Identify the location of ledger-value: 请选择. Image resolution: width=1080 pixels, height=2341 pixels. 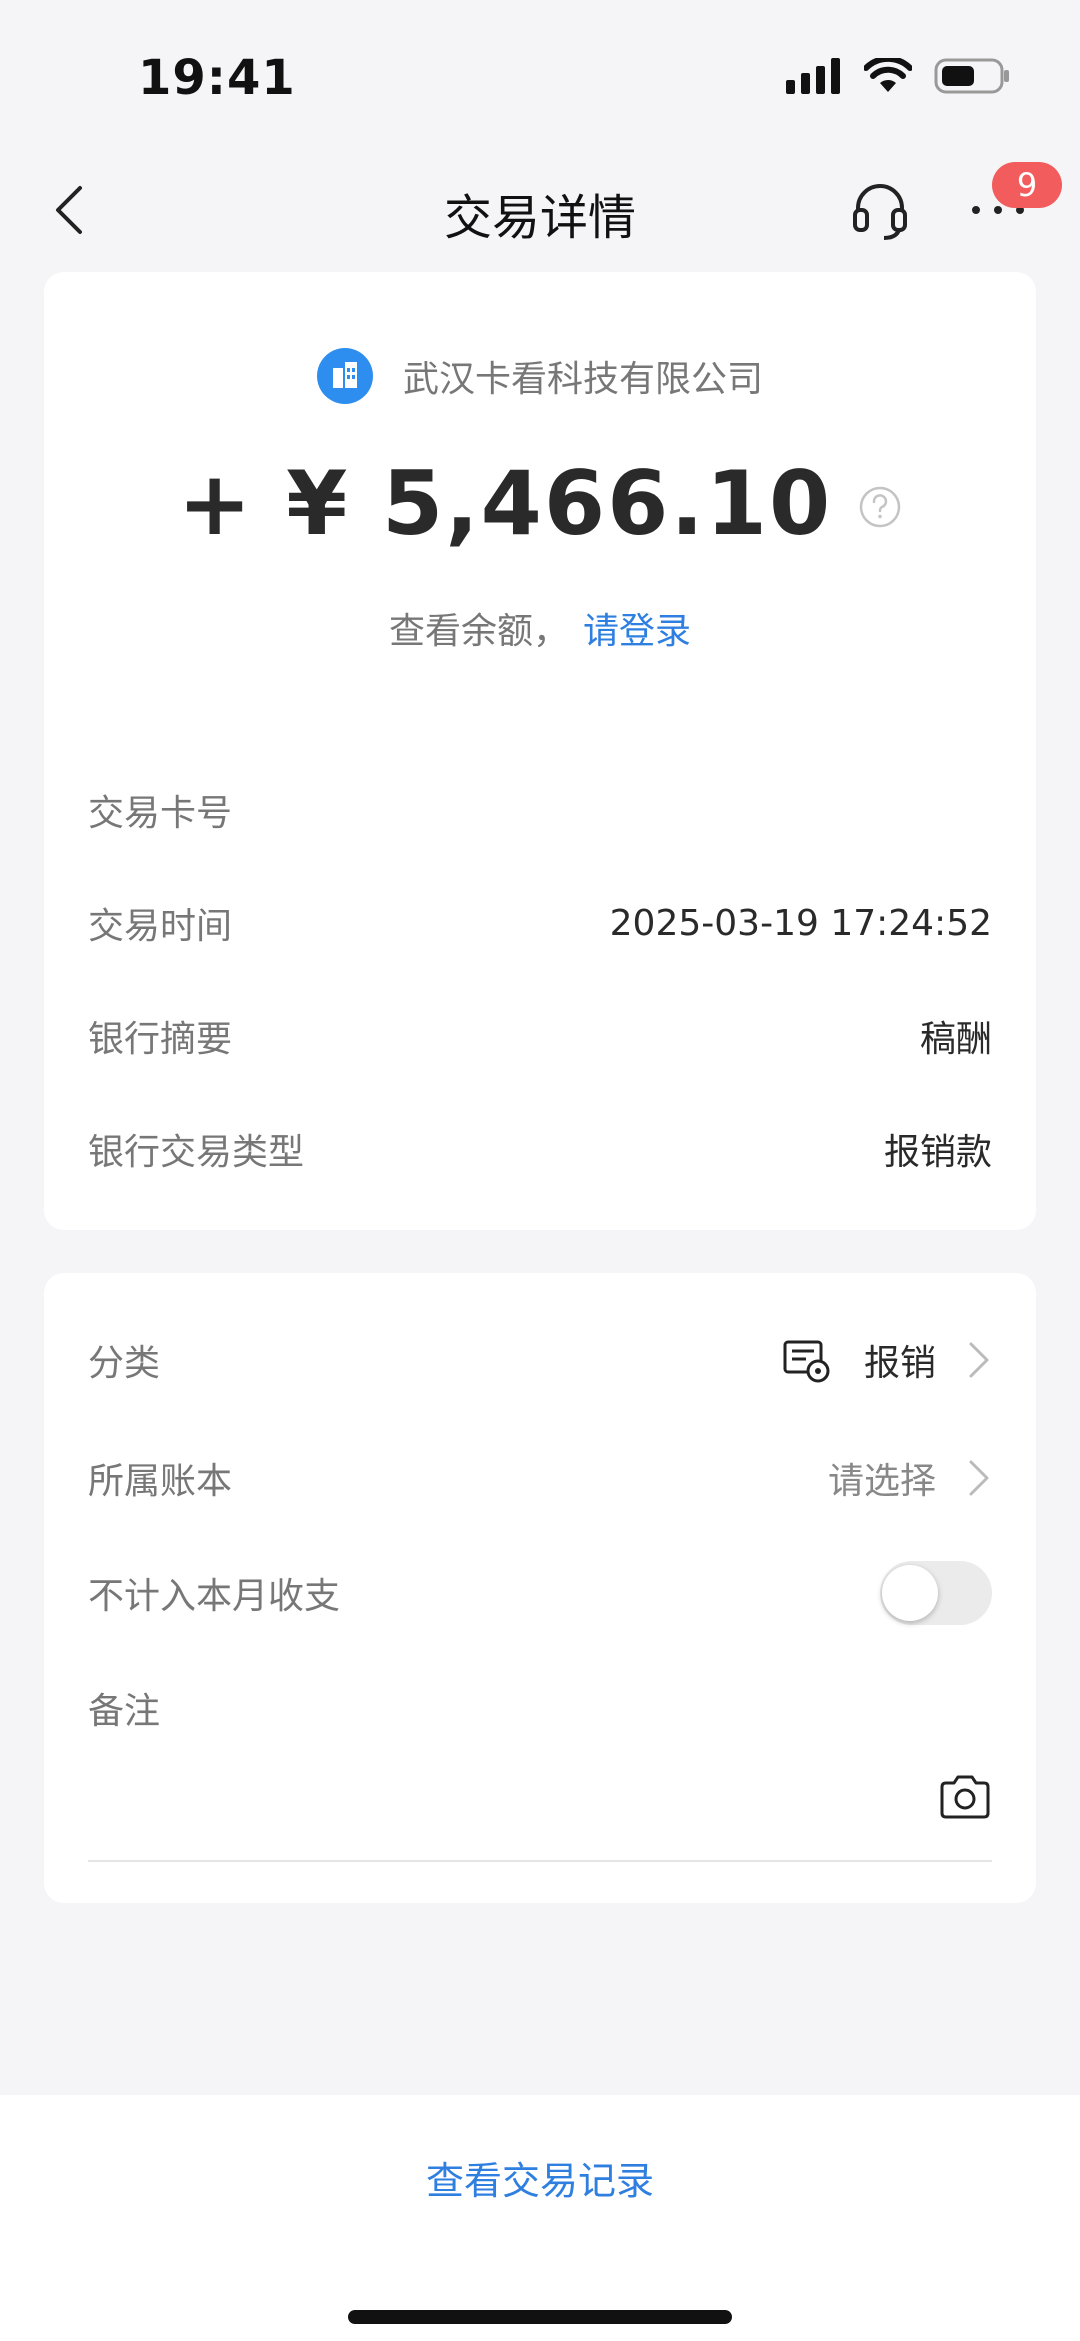
(881, 1481).